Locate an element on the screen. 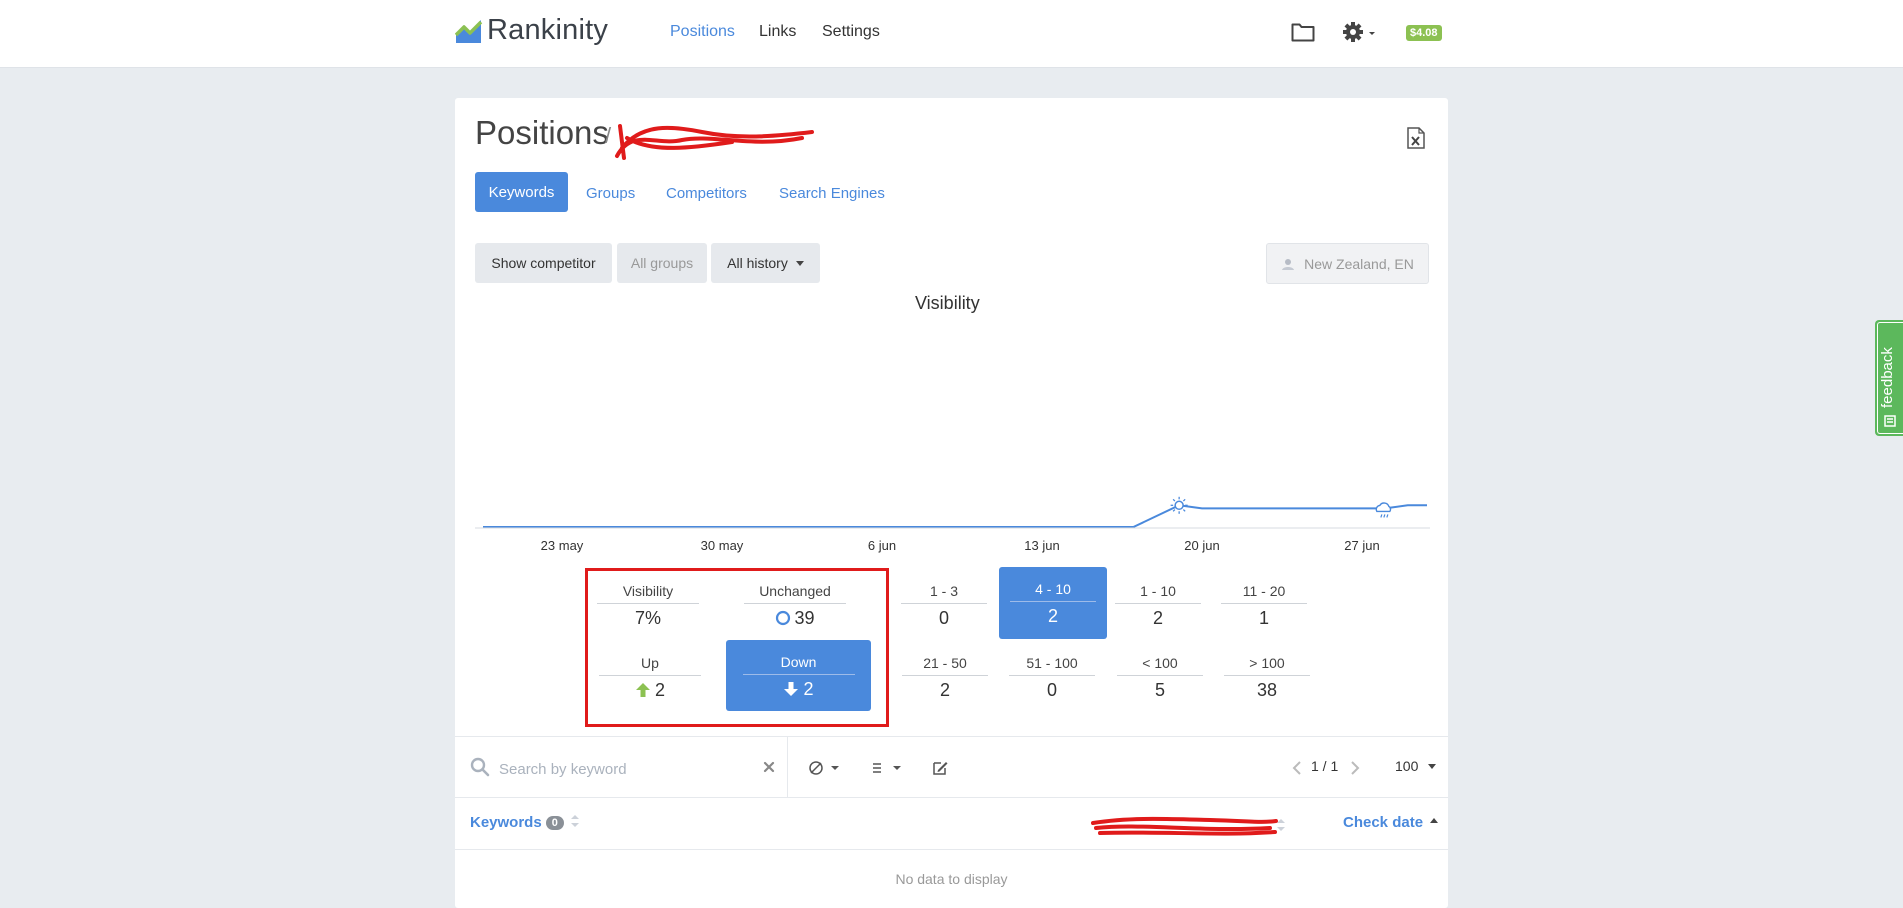  keywords-column-label: Keywords is located at coordinates (506, 822).